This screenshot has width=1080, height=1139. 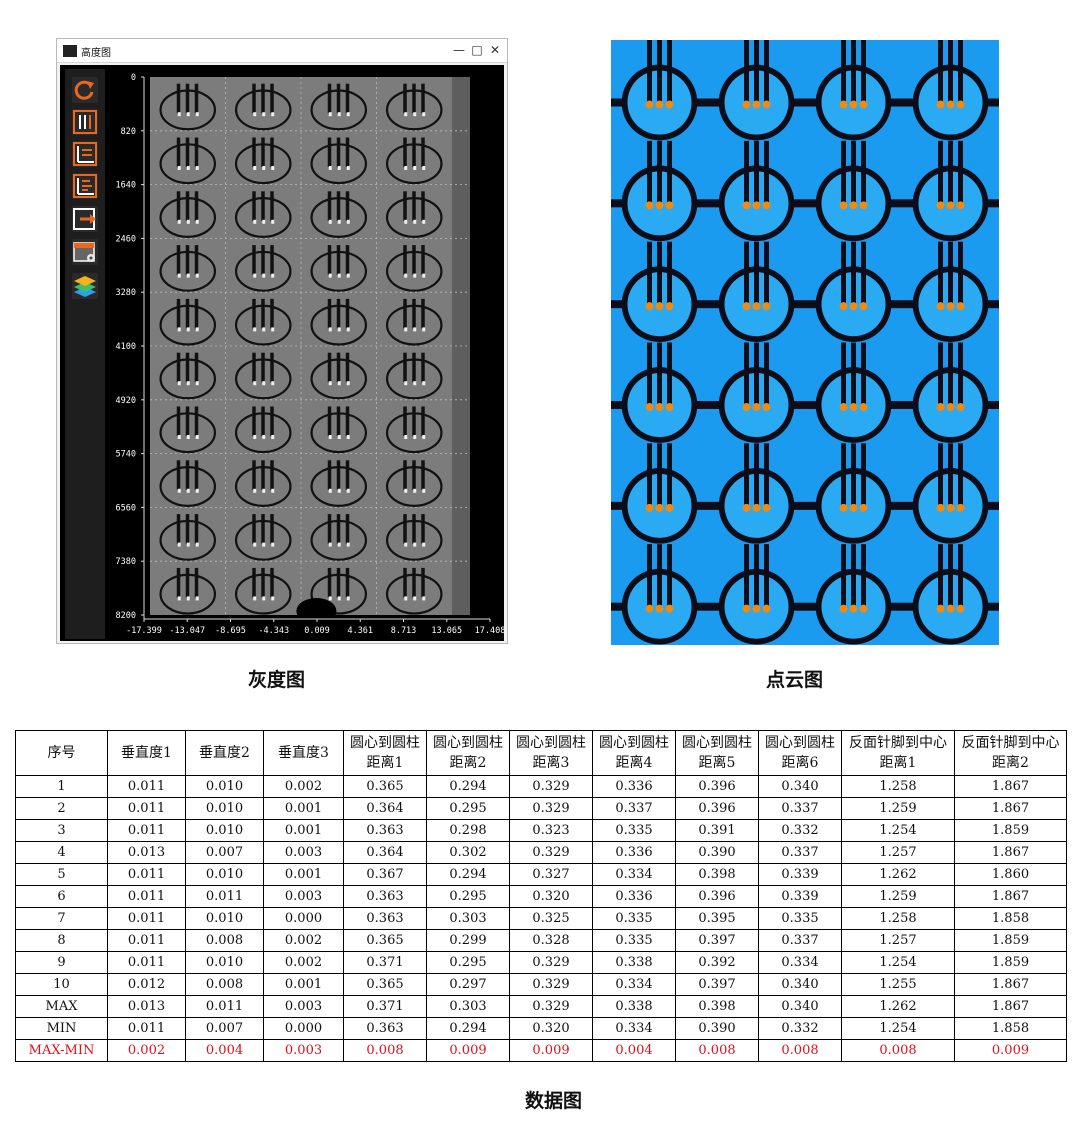 I want to click on minimize-button: —, so click(x=459, y=50).